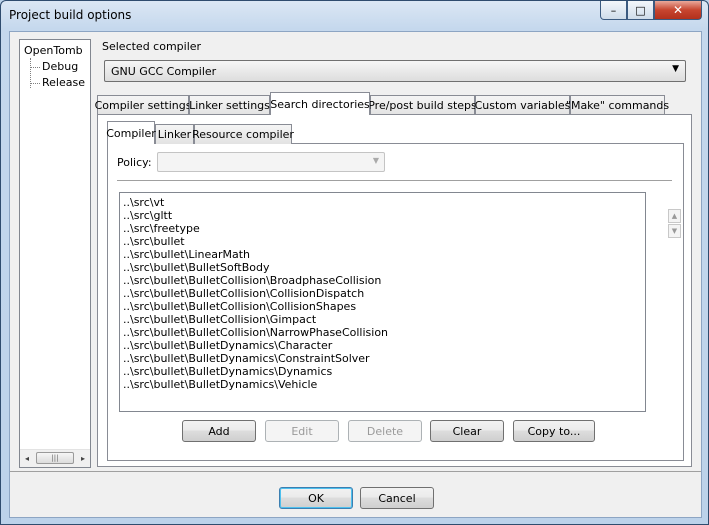  Describe the element at coordinates (70, 15) in the screenshot. I see `window-title: Project build options` at that location.